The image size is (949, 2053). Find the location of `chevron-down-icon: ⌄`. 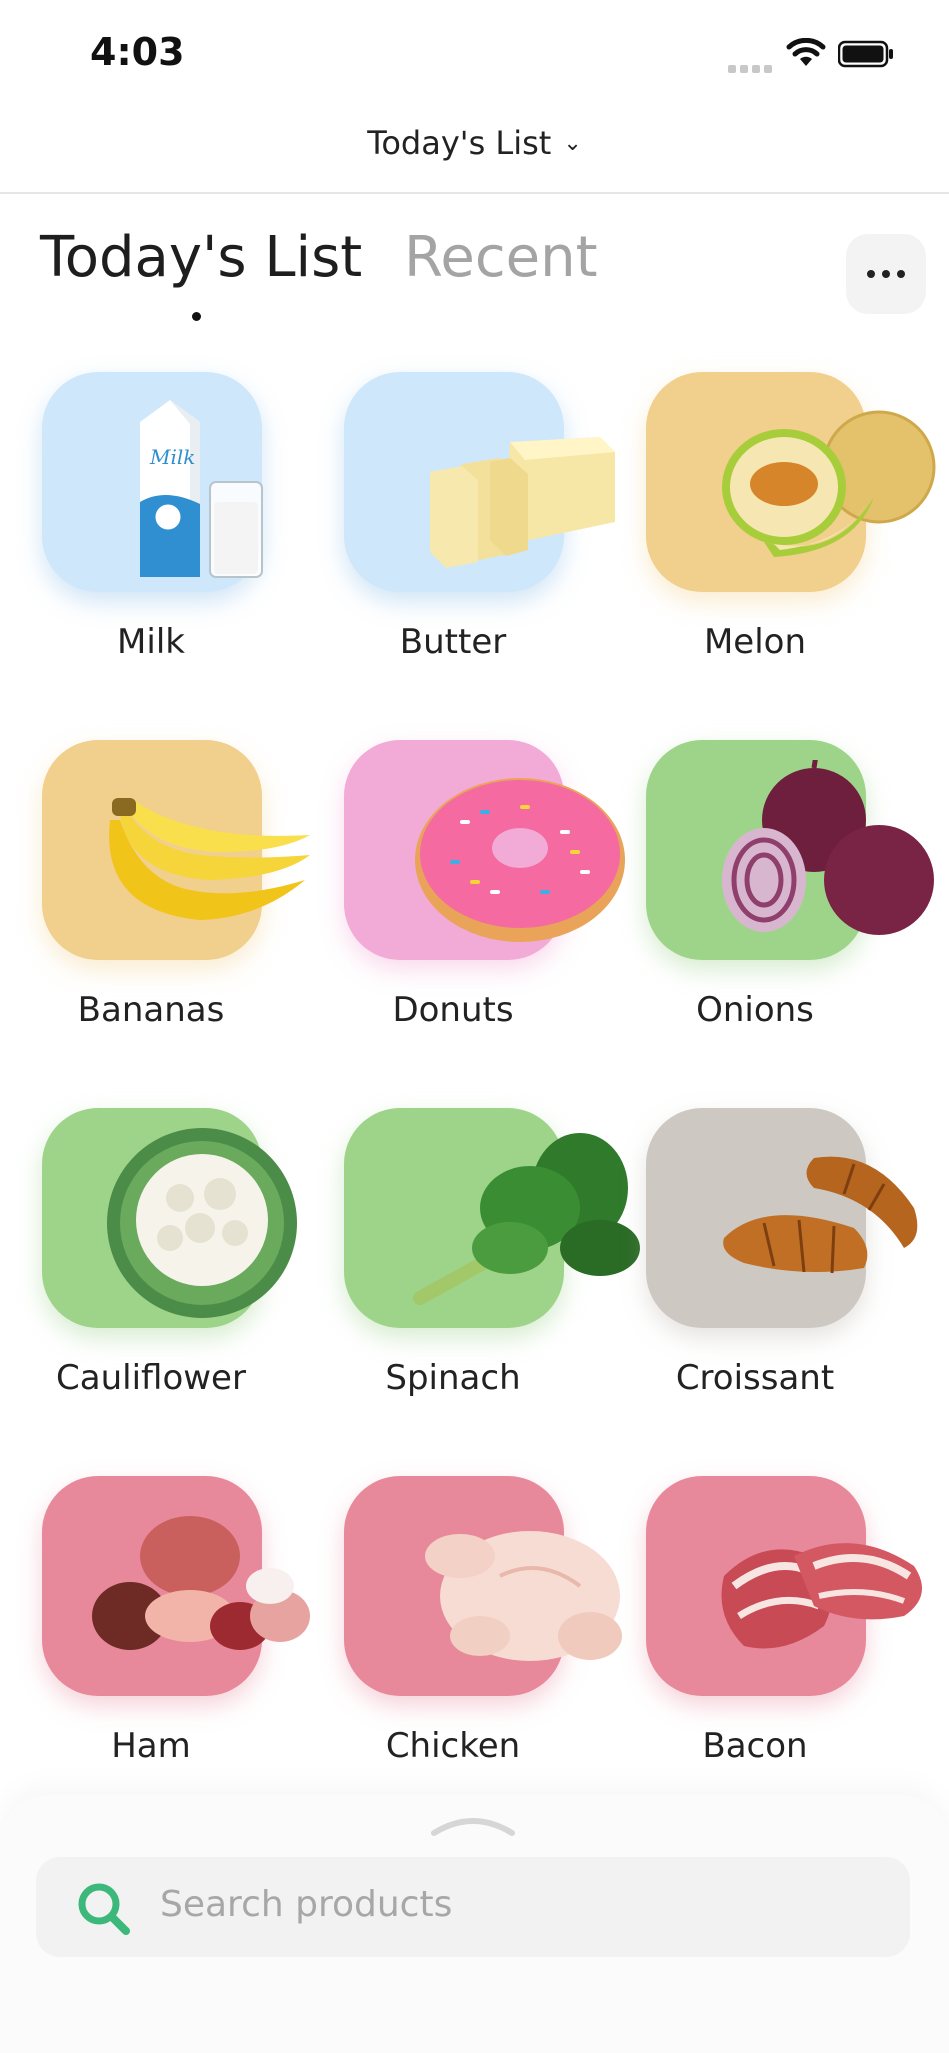

chevron-down-icon: ⌄ is located at coordinates (572, 143).